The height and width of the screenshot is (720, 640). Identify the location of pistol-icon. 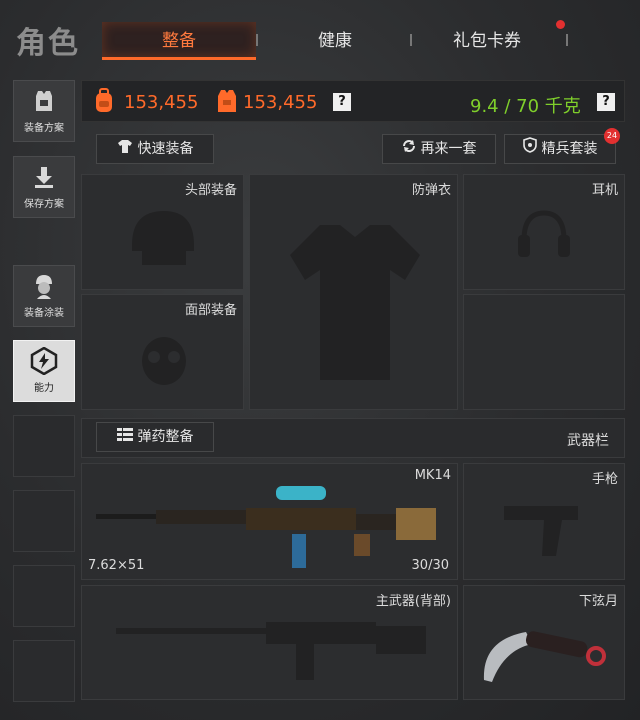
(541, 531).